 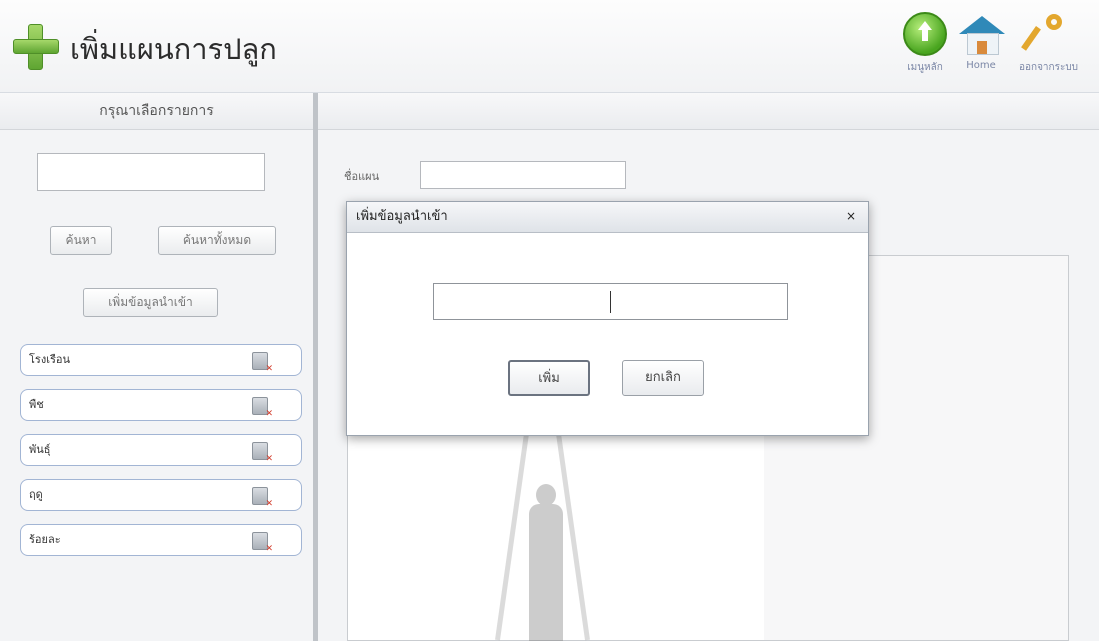 What do you see at coordinates (161, 450) in the screenshot?
I see `list-item-variety: พันธุ์` at bounding box center [161, 450].